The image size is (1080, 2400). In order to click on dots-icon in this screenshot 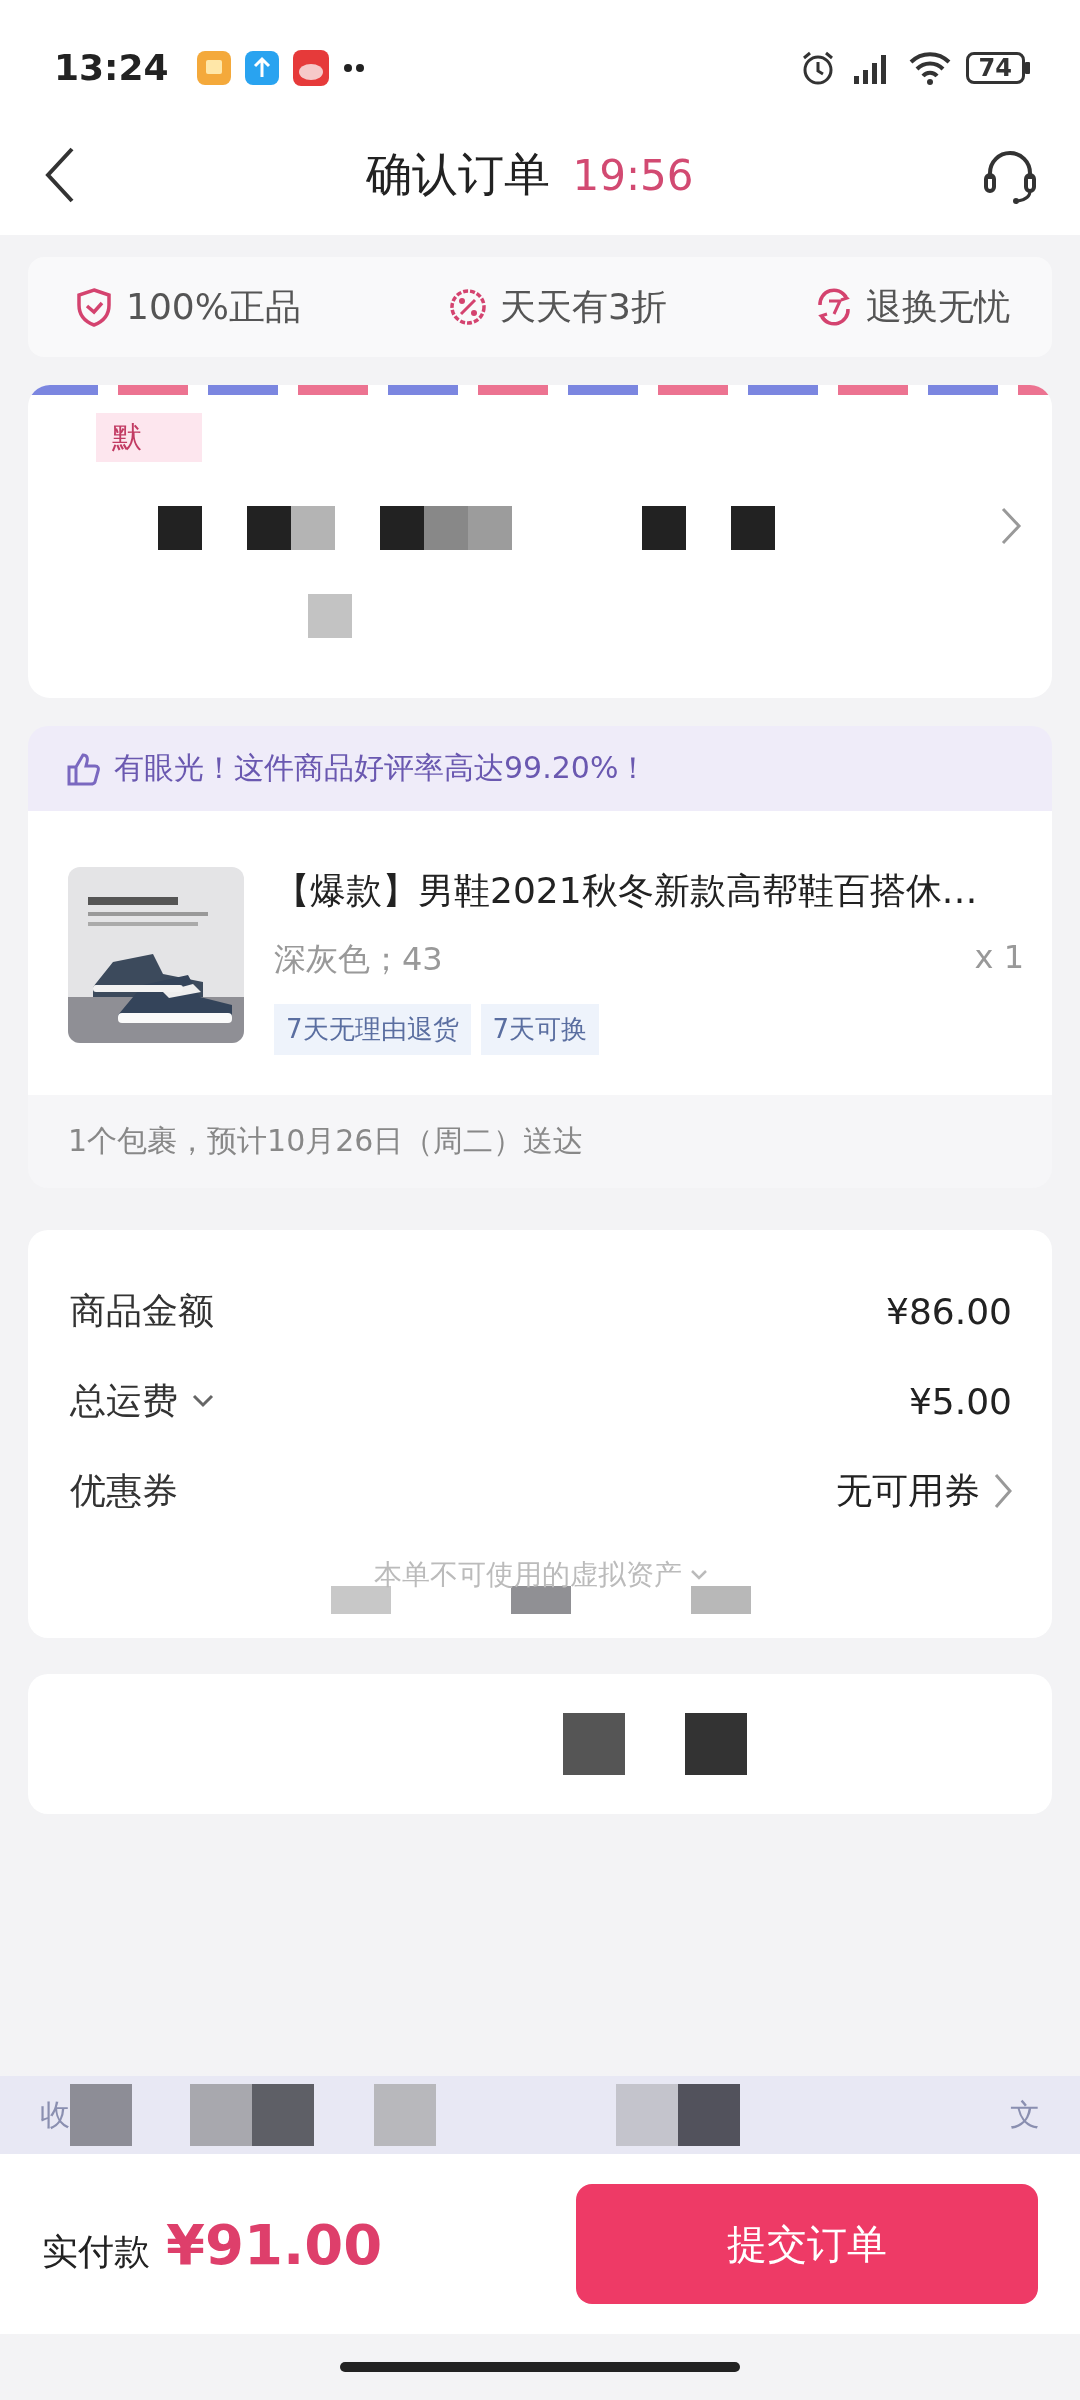, I will do `click(354, 67)`.